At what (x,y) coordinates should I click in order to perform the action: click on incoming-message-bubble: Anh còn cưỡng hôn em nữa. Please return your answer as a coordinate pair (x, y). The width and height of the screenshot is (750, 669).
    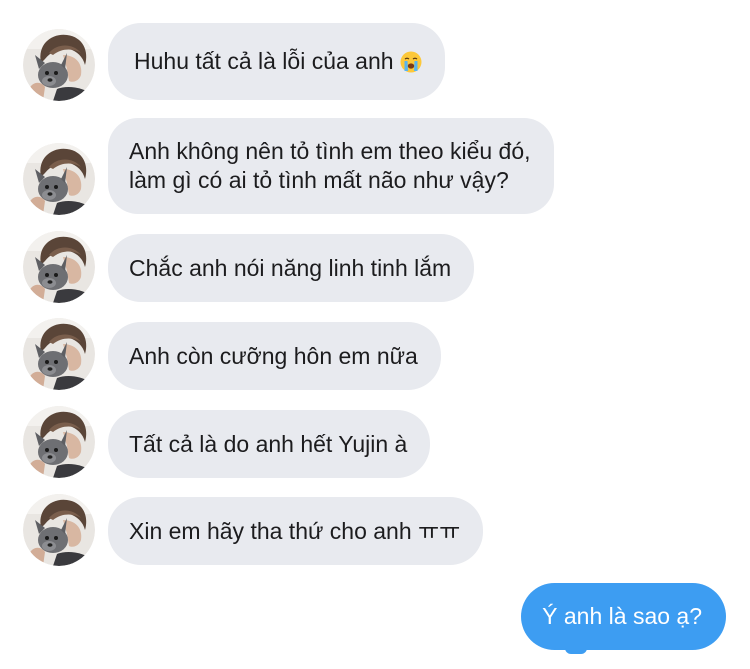
    Looking at the image, I should click on (274, 356).